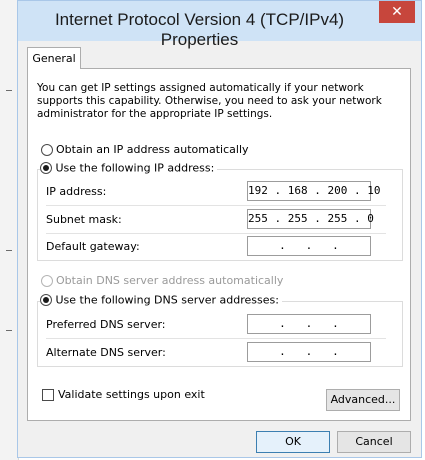 The width and height of the screenshot is (425, 460). Describe the element at coordinates (309, 352) in the screenshot. I see `alternate-dns-field: . . .` at that location.